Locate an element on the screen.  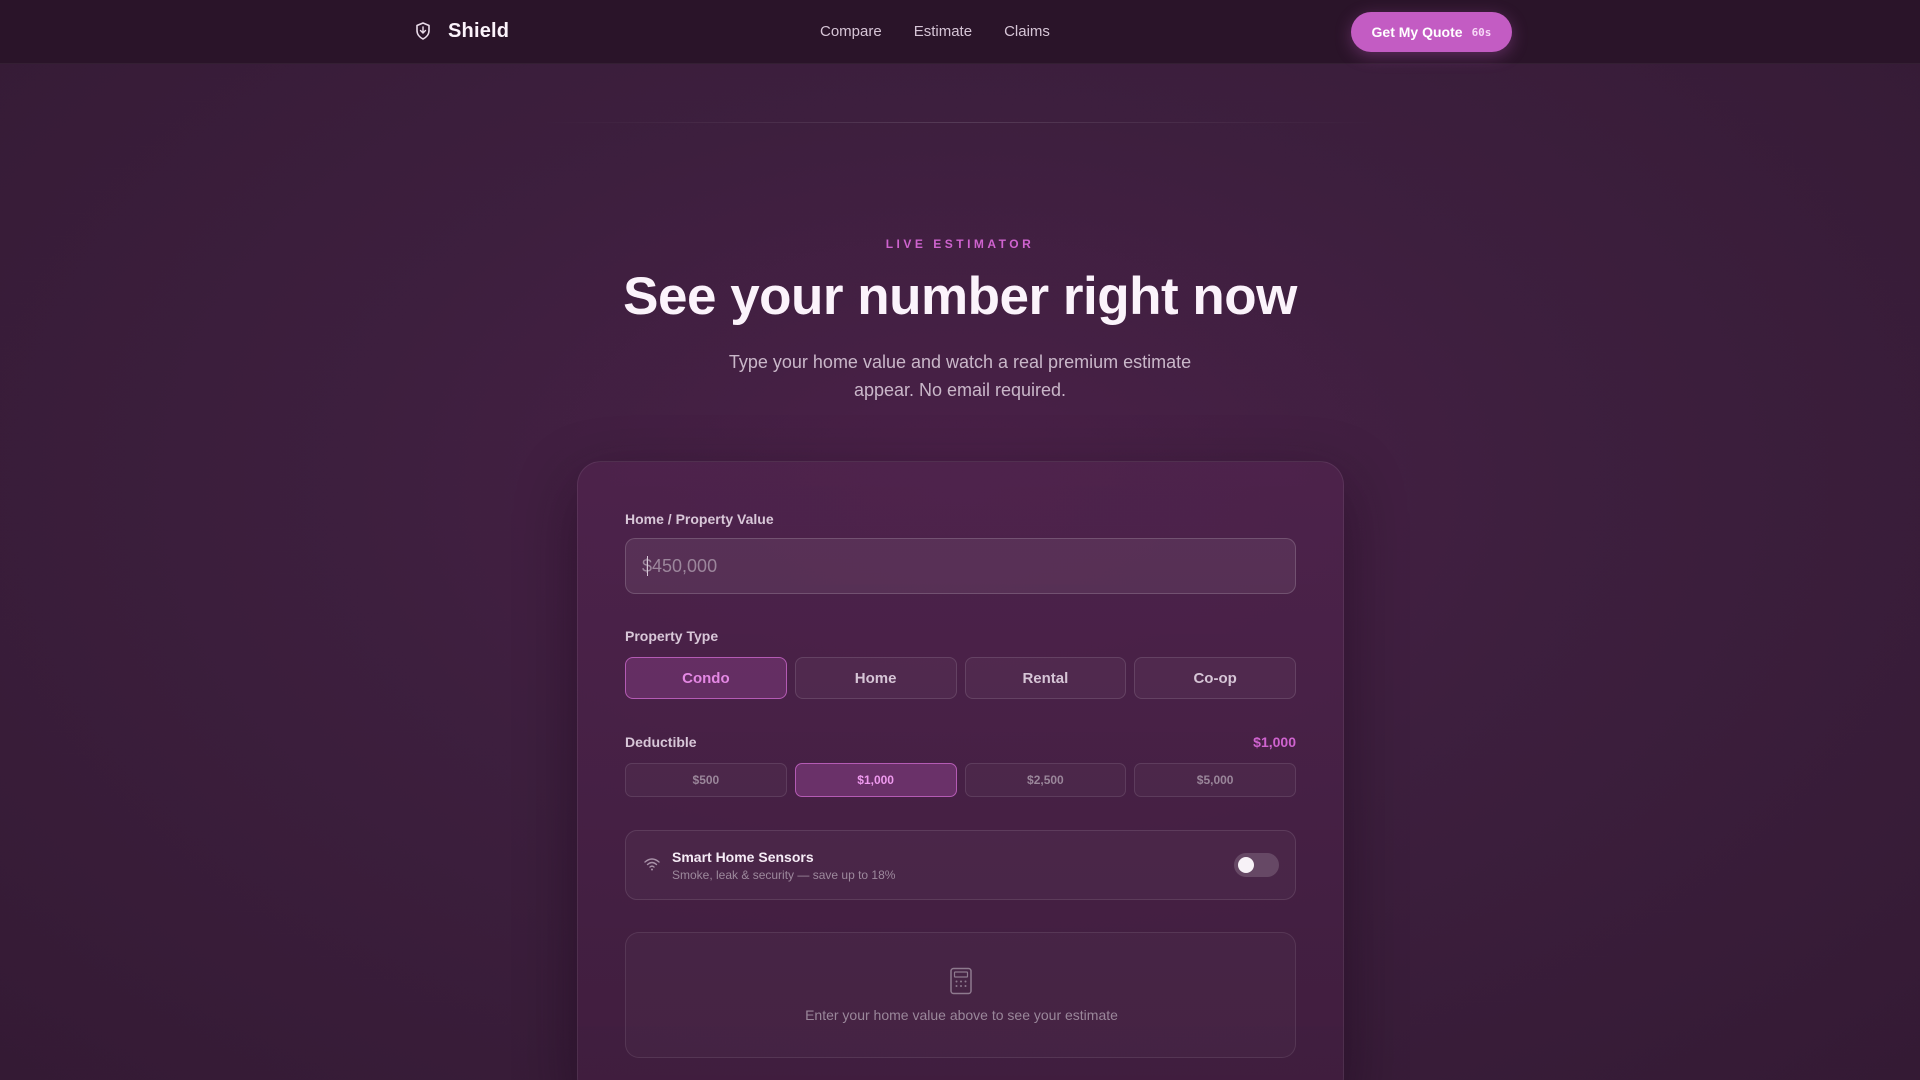
sensor-subtitle: Smoke, leak & security — save up to 18% is located at coordinates (784, 875).